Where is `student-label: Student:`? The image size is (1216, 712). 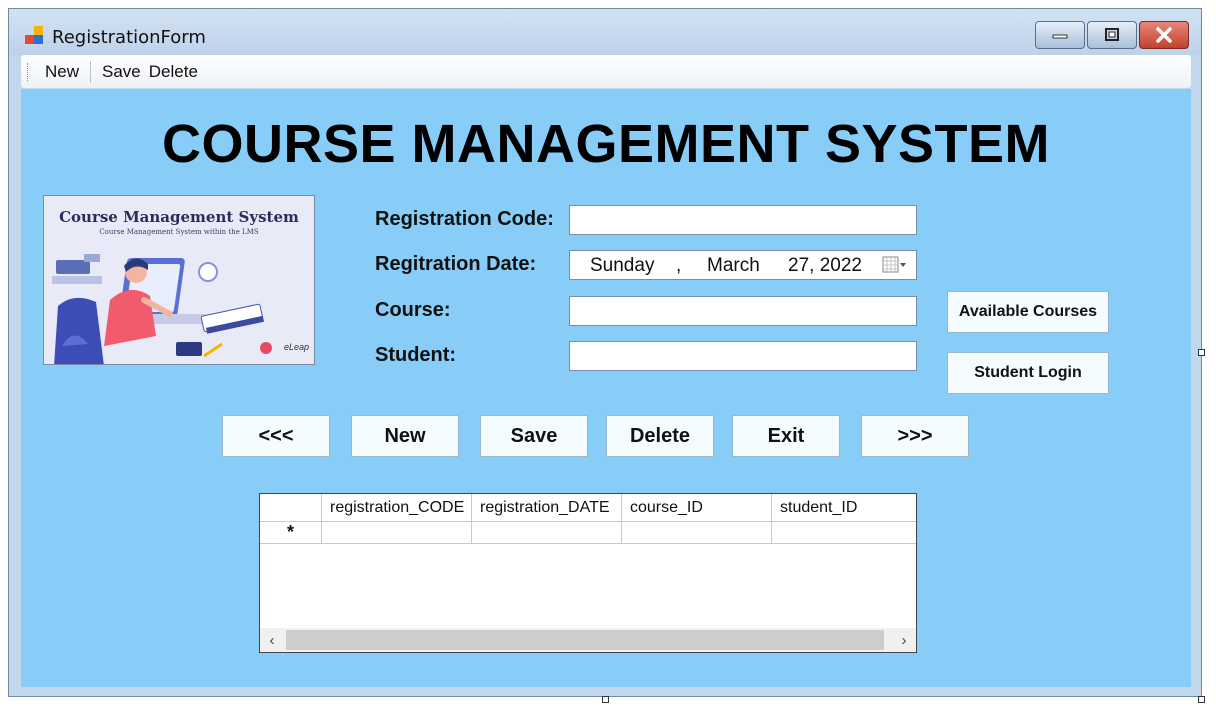
student-label: Student: is located at coordinates (416, 355).